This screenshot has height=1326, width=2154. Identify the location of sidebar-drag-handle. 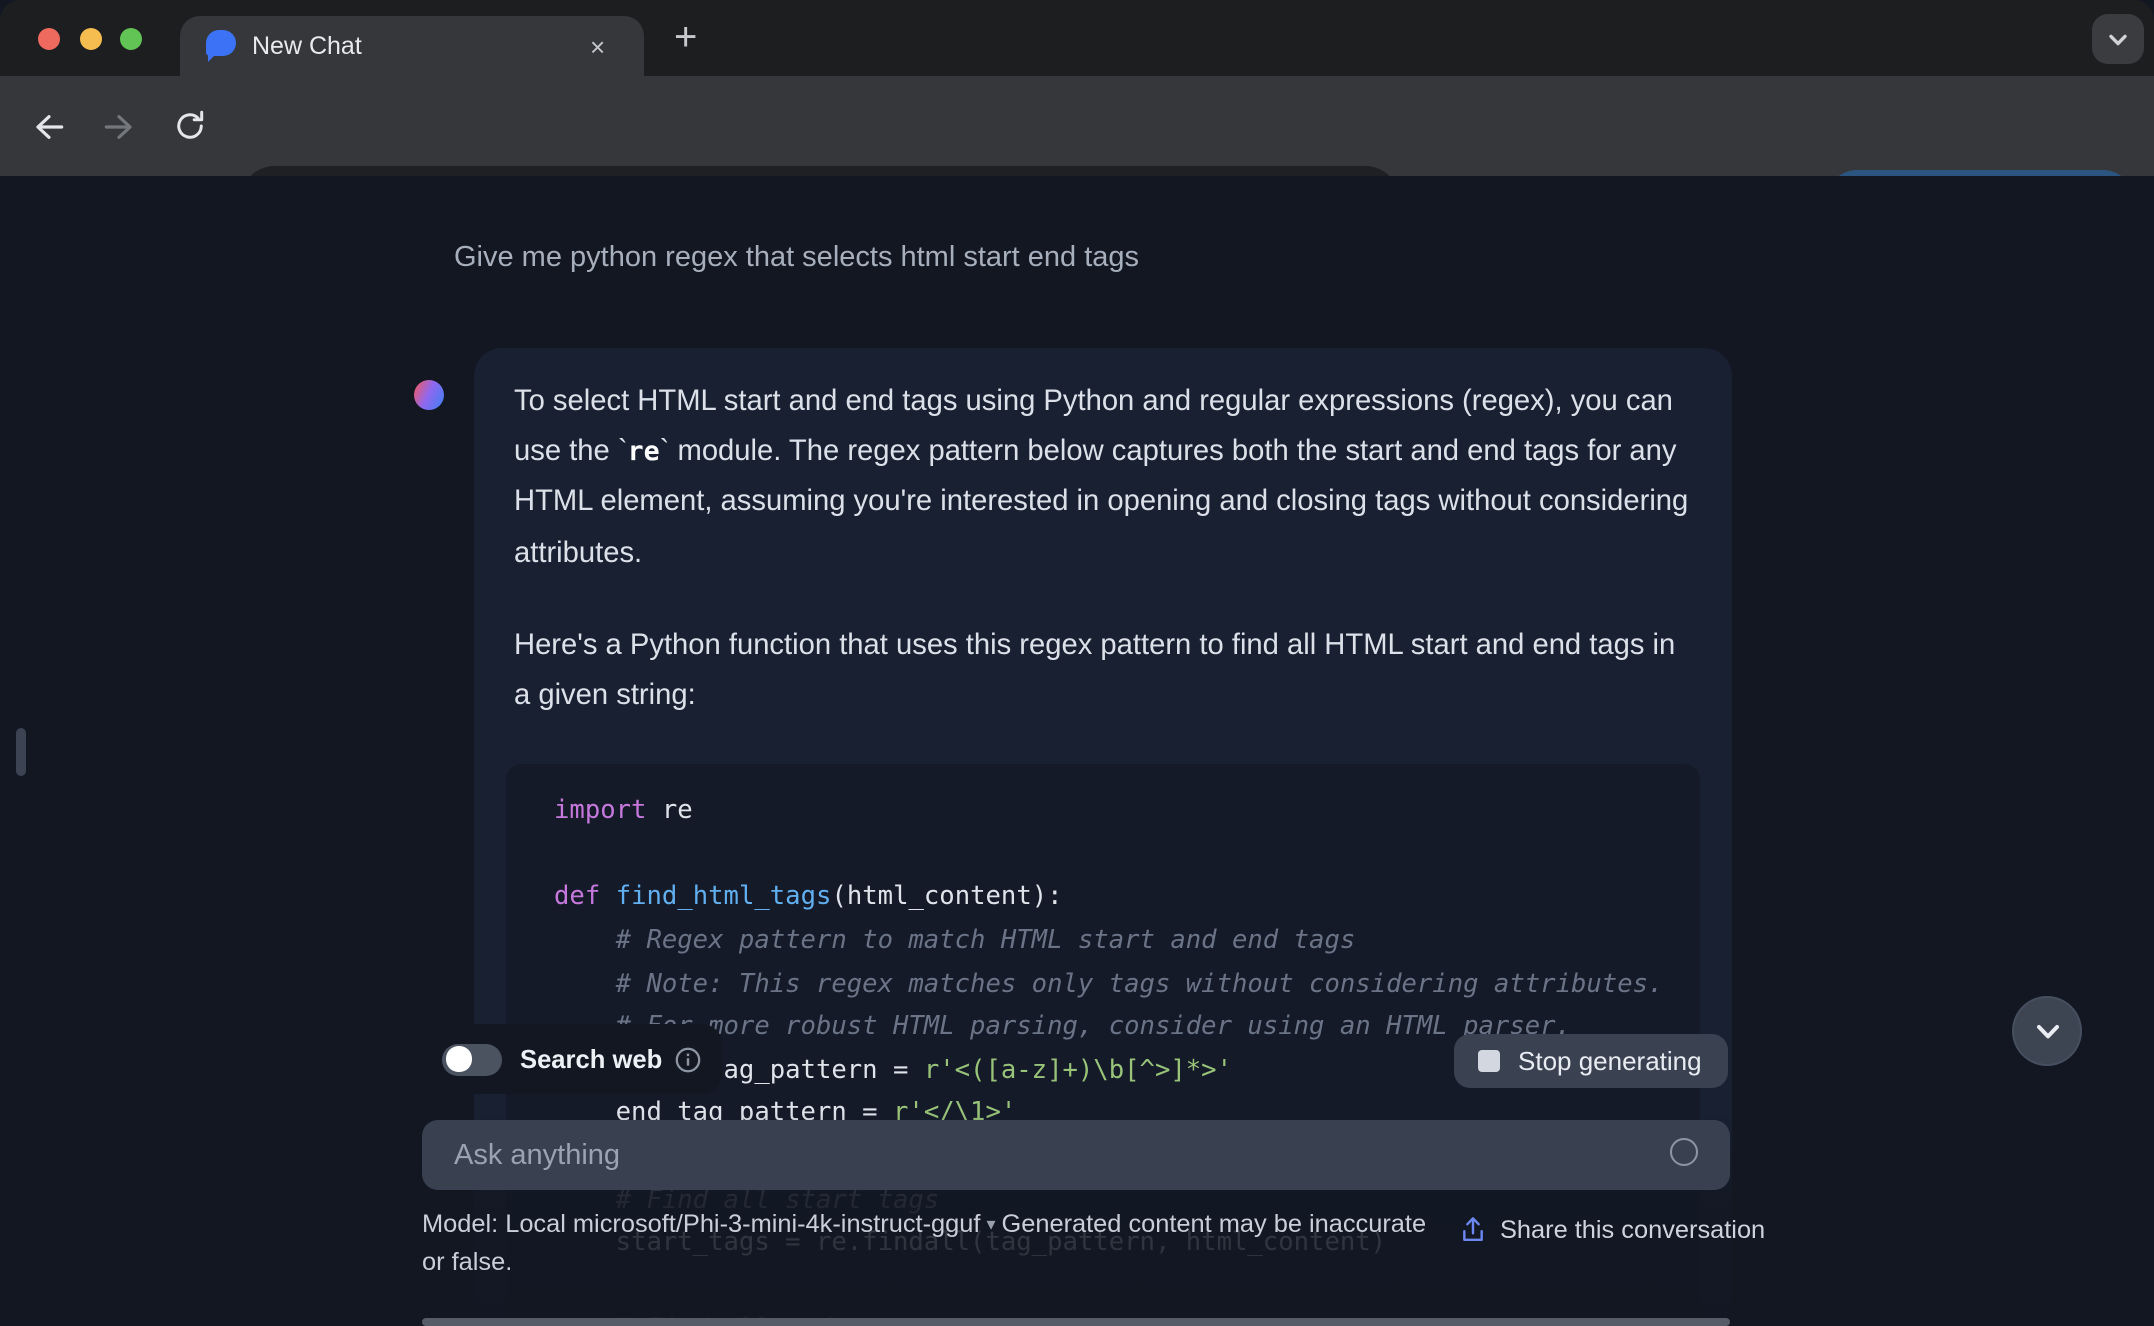
(20, 752).